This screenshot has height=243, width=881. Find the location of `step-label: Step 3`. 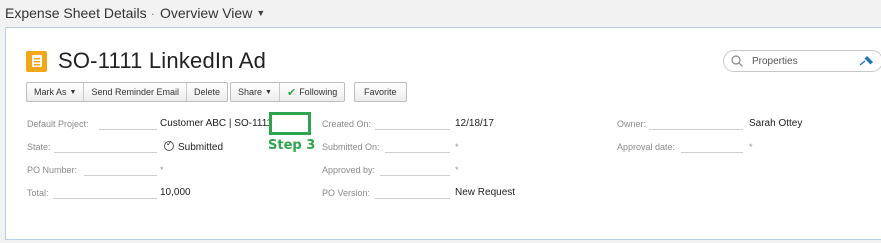

step-label: Step 3 is located at coordinates (292, 145).